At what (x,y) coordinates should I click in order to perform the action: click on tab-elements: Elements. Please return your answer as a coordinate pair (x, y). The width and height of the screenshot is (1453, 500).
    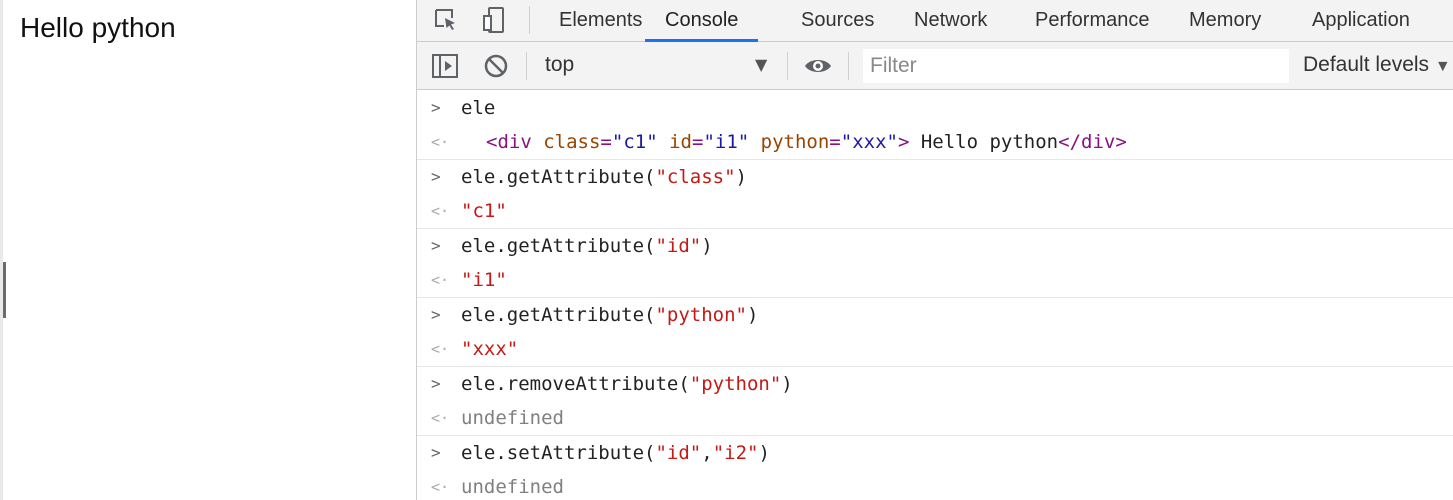
    Looking at the image, I should click on (600, 21).